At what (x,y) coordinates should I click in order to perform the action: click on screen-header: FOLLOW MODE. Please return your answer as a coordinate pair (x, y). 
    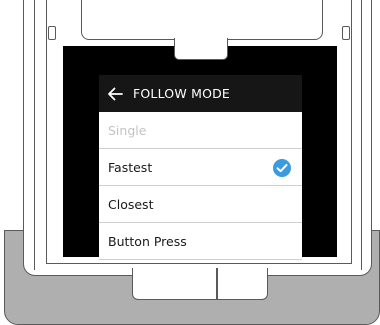
    Looking at the image, I should click on (200, 93).